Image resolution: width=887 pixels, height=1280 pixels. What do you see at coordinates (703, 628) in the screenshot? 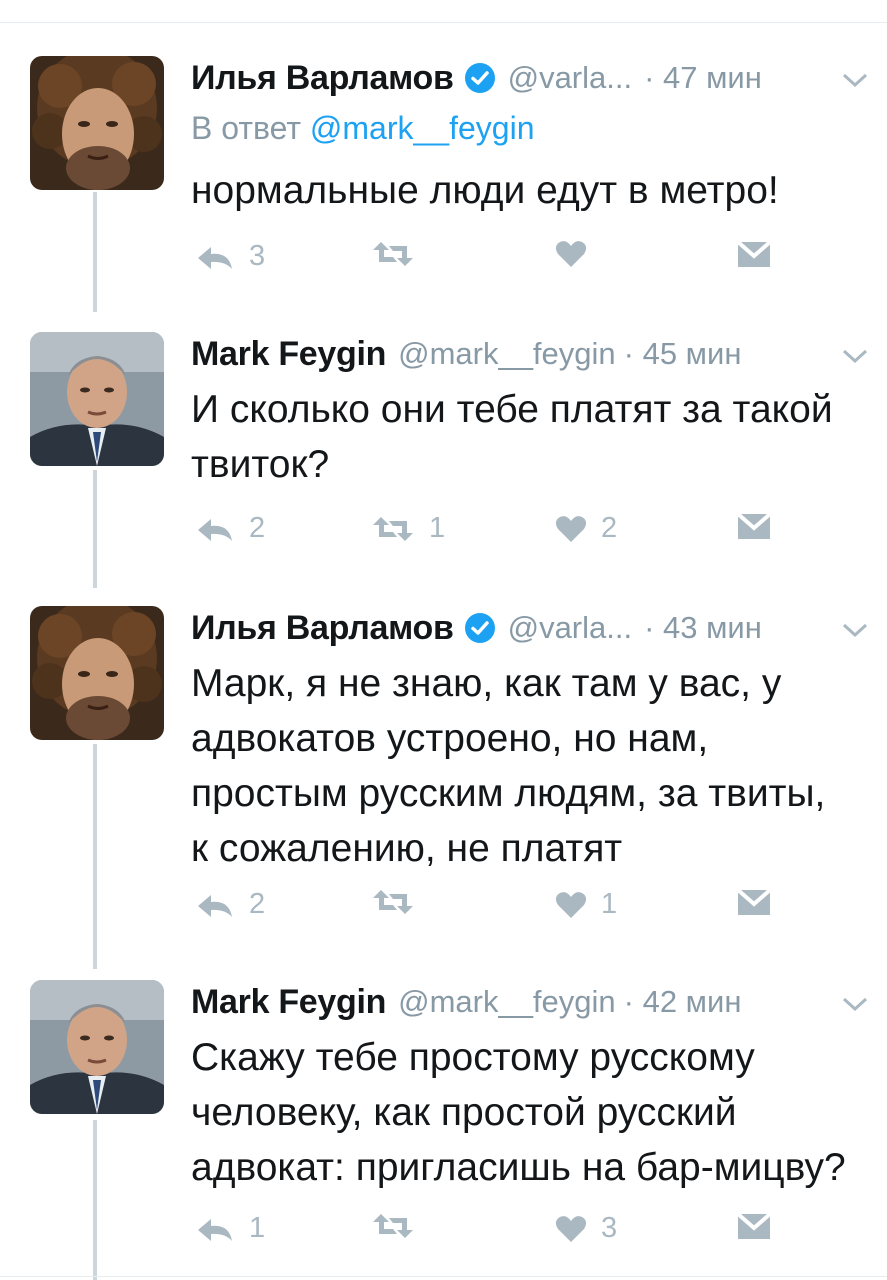
I see `timestamp: · 43 мин` at bounding box center [703, 628].